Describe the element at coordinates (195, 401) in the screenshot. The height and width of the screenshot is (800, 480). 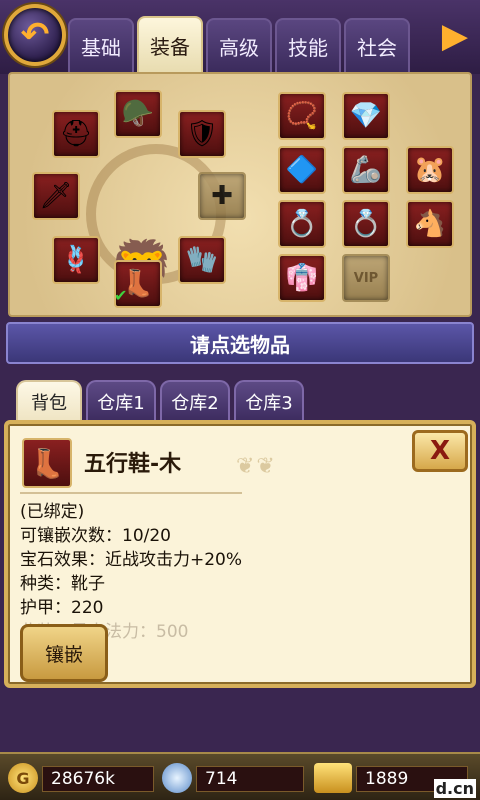
I see `tab-storage-2: 仓库2` at that location.